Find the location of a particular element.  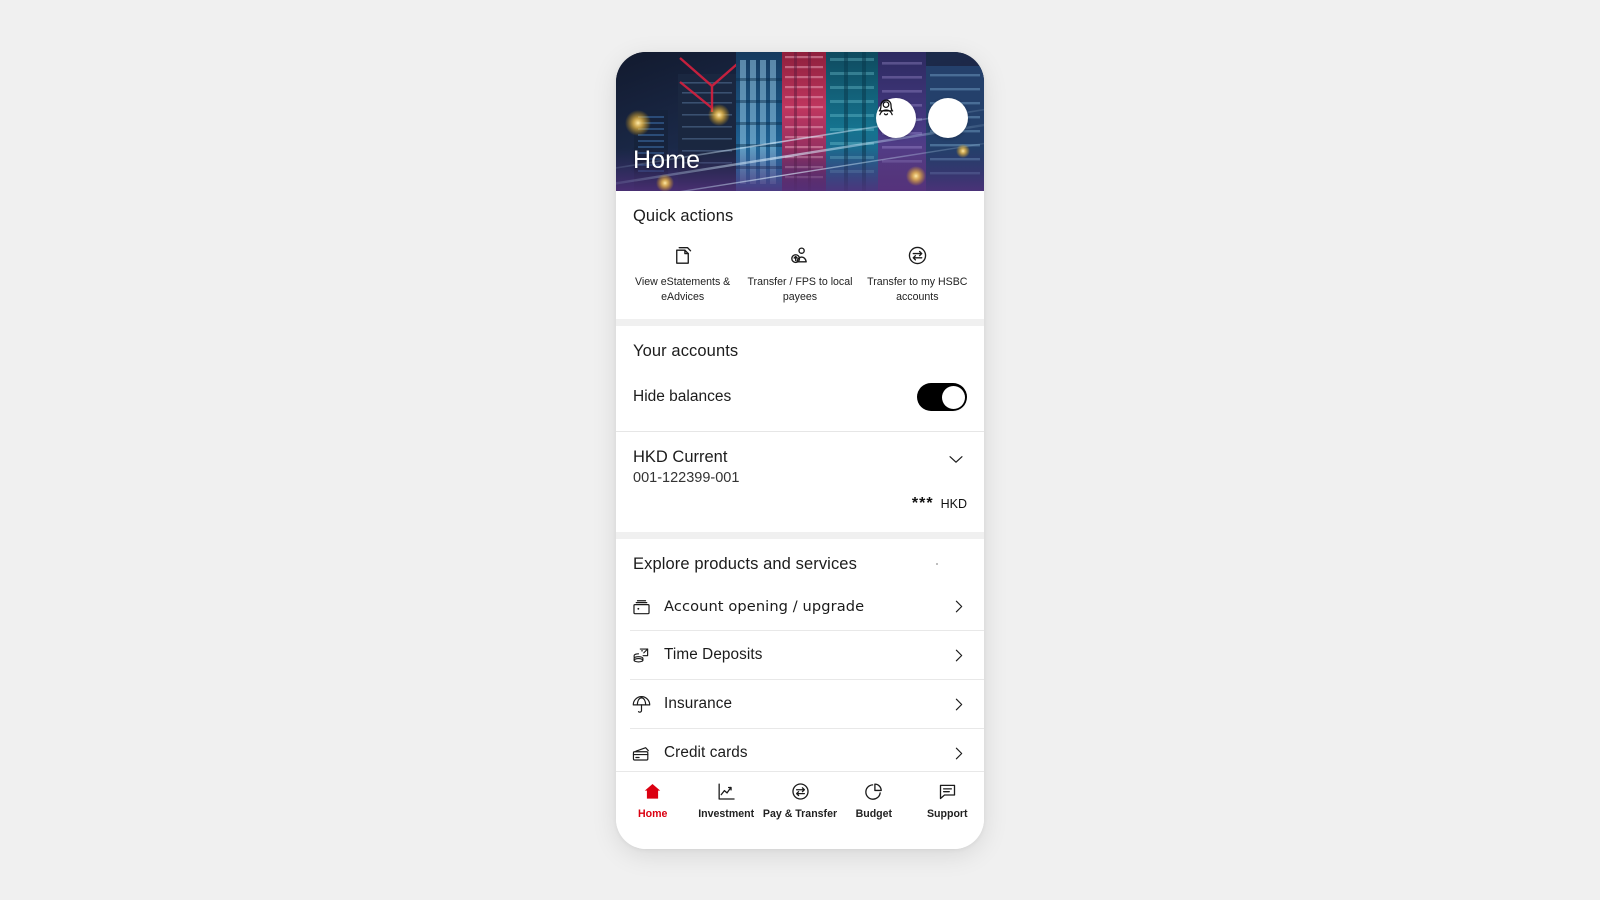

toggle-knob is located at coordinates (953, 397).